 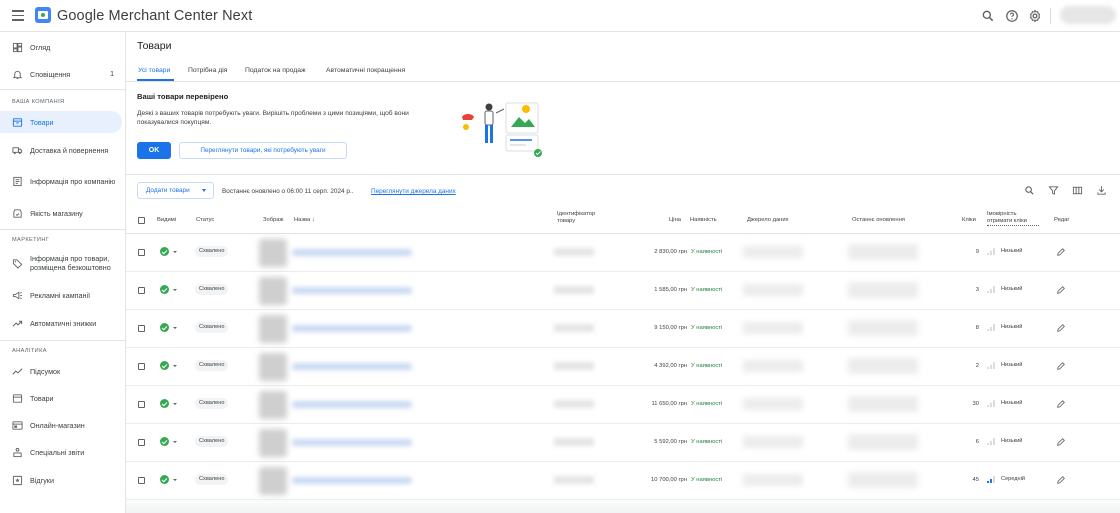 What do you see at coordinates (155, 16) in the screenshot?
I see `app-title: Google Merchant Center Next` at bounding box center [155, 16].